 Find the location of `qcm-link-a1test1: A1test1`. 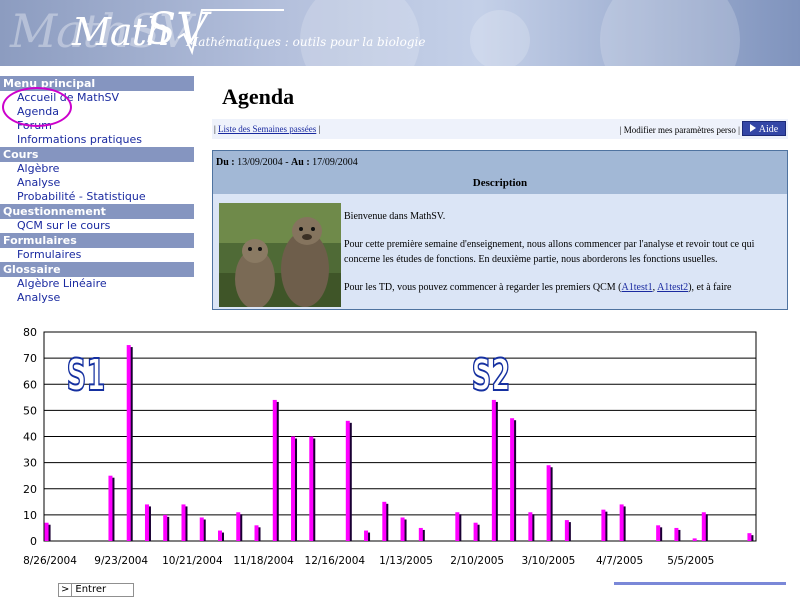

qcm-link-a1test1: A1test1 is located at coordinates (637, 287).